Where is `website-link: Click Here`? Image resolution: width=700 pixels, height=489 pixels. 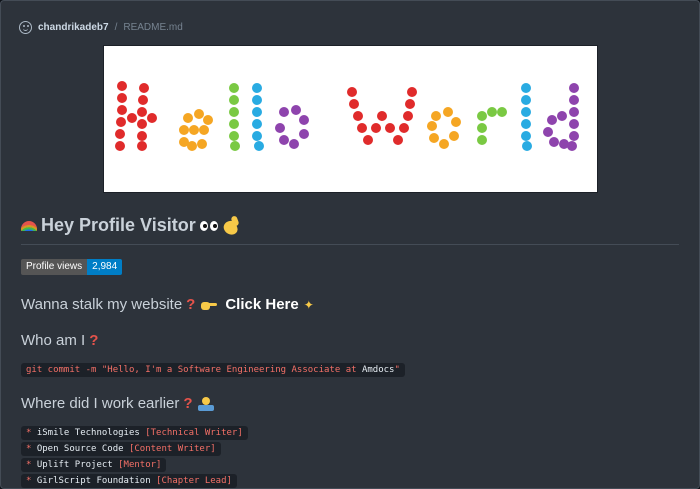
website-link: Click Here is located at coordinates (261, 304).